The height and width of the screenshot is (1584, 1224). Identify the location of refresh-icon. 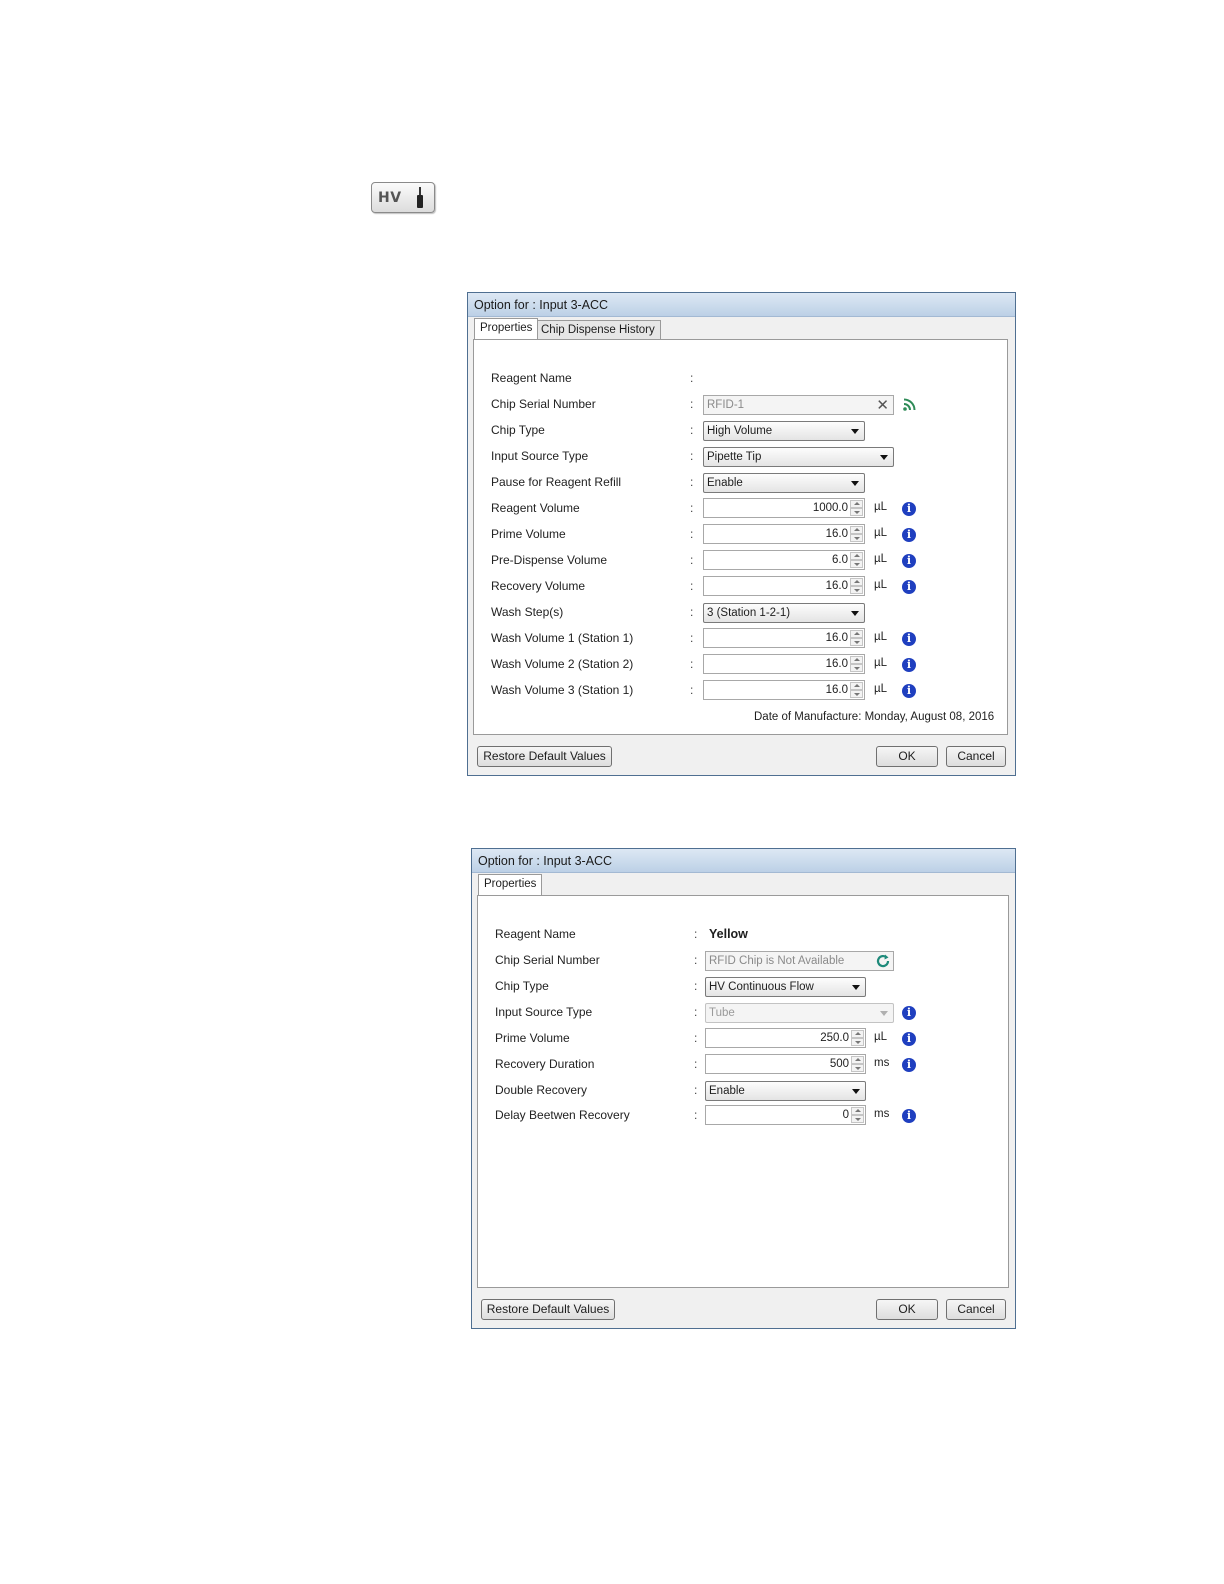
(883, 961).